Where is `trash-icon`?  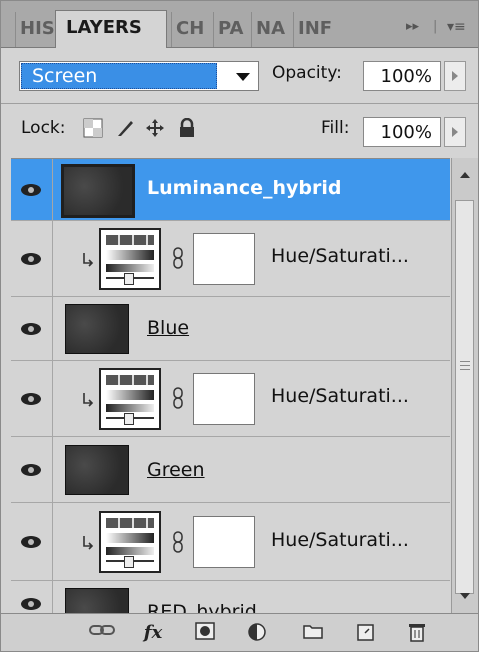
trash-icon is located at coordinates (417, 633).